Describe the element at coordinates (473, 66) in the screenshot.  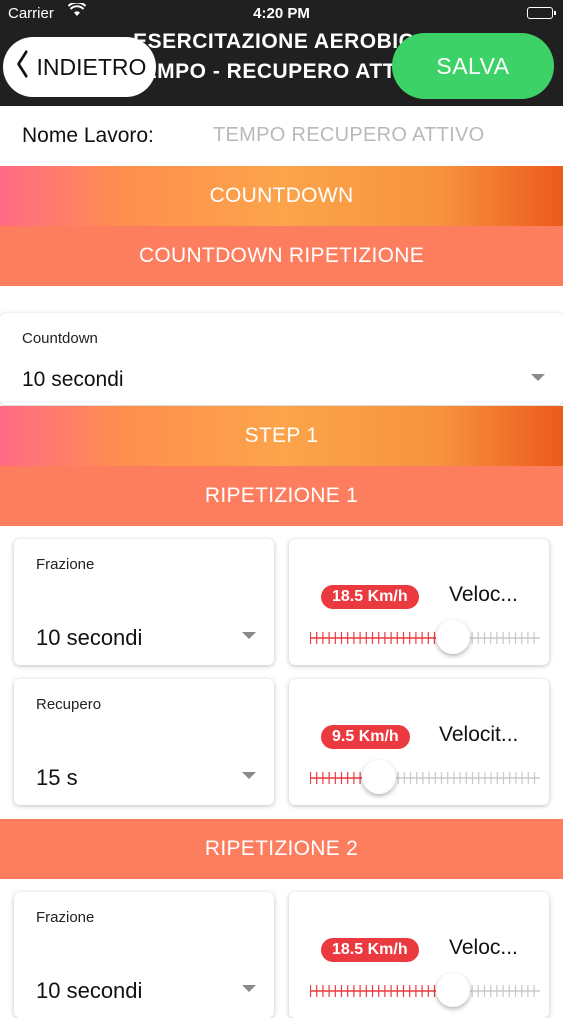
I see `save-button: SALVA` at that location.